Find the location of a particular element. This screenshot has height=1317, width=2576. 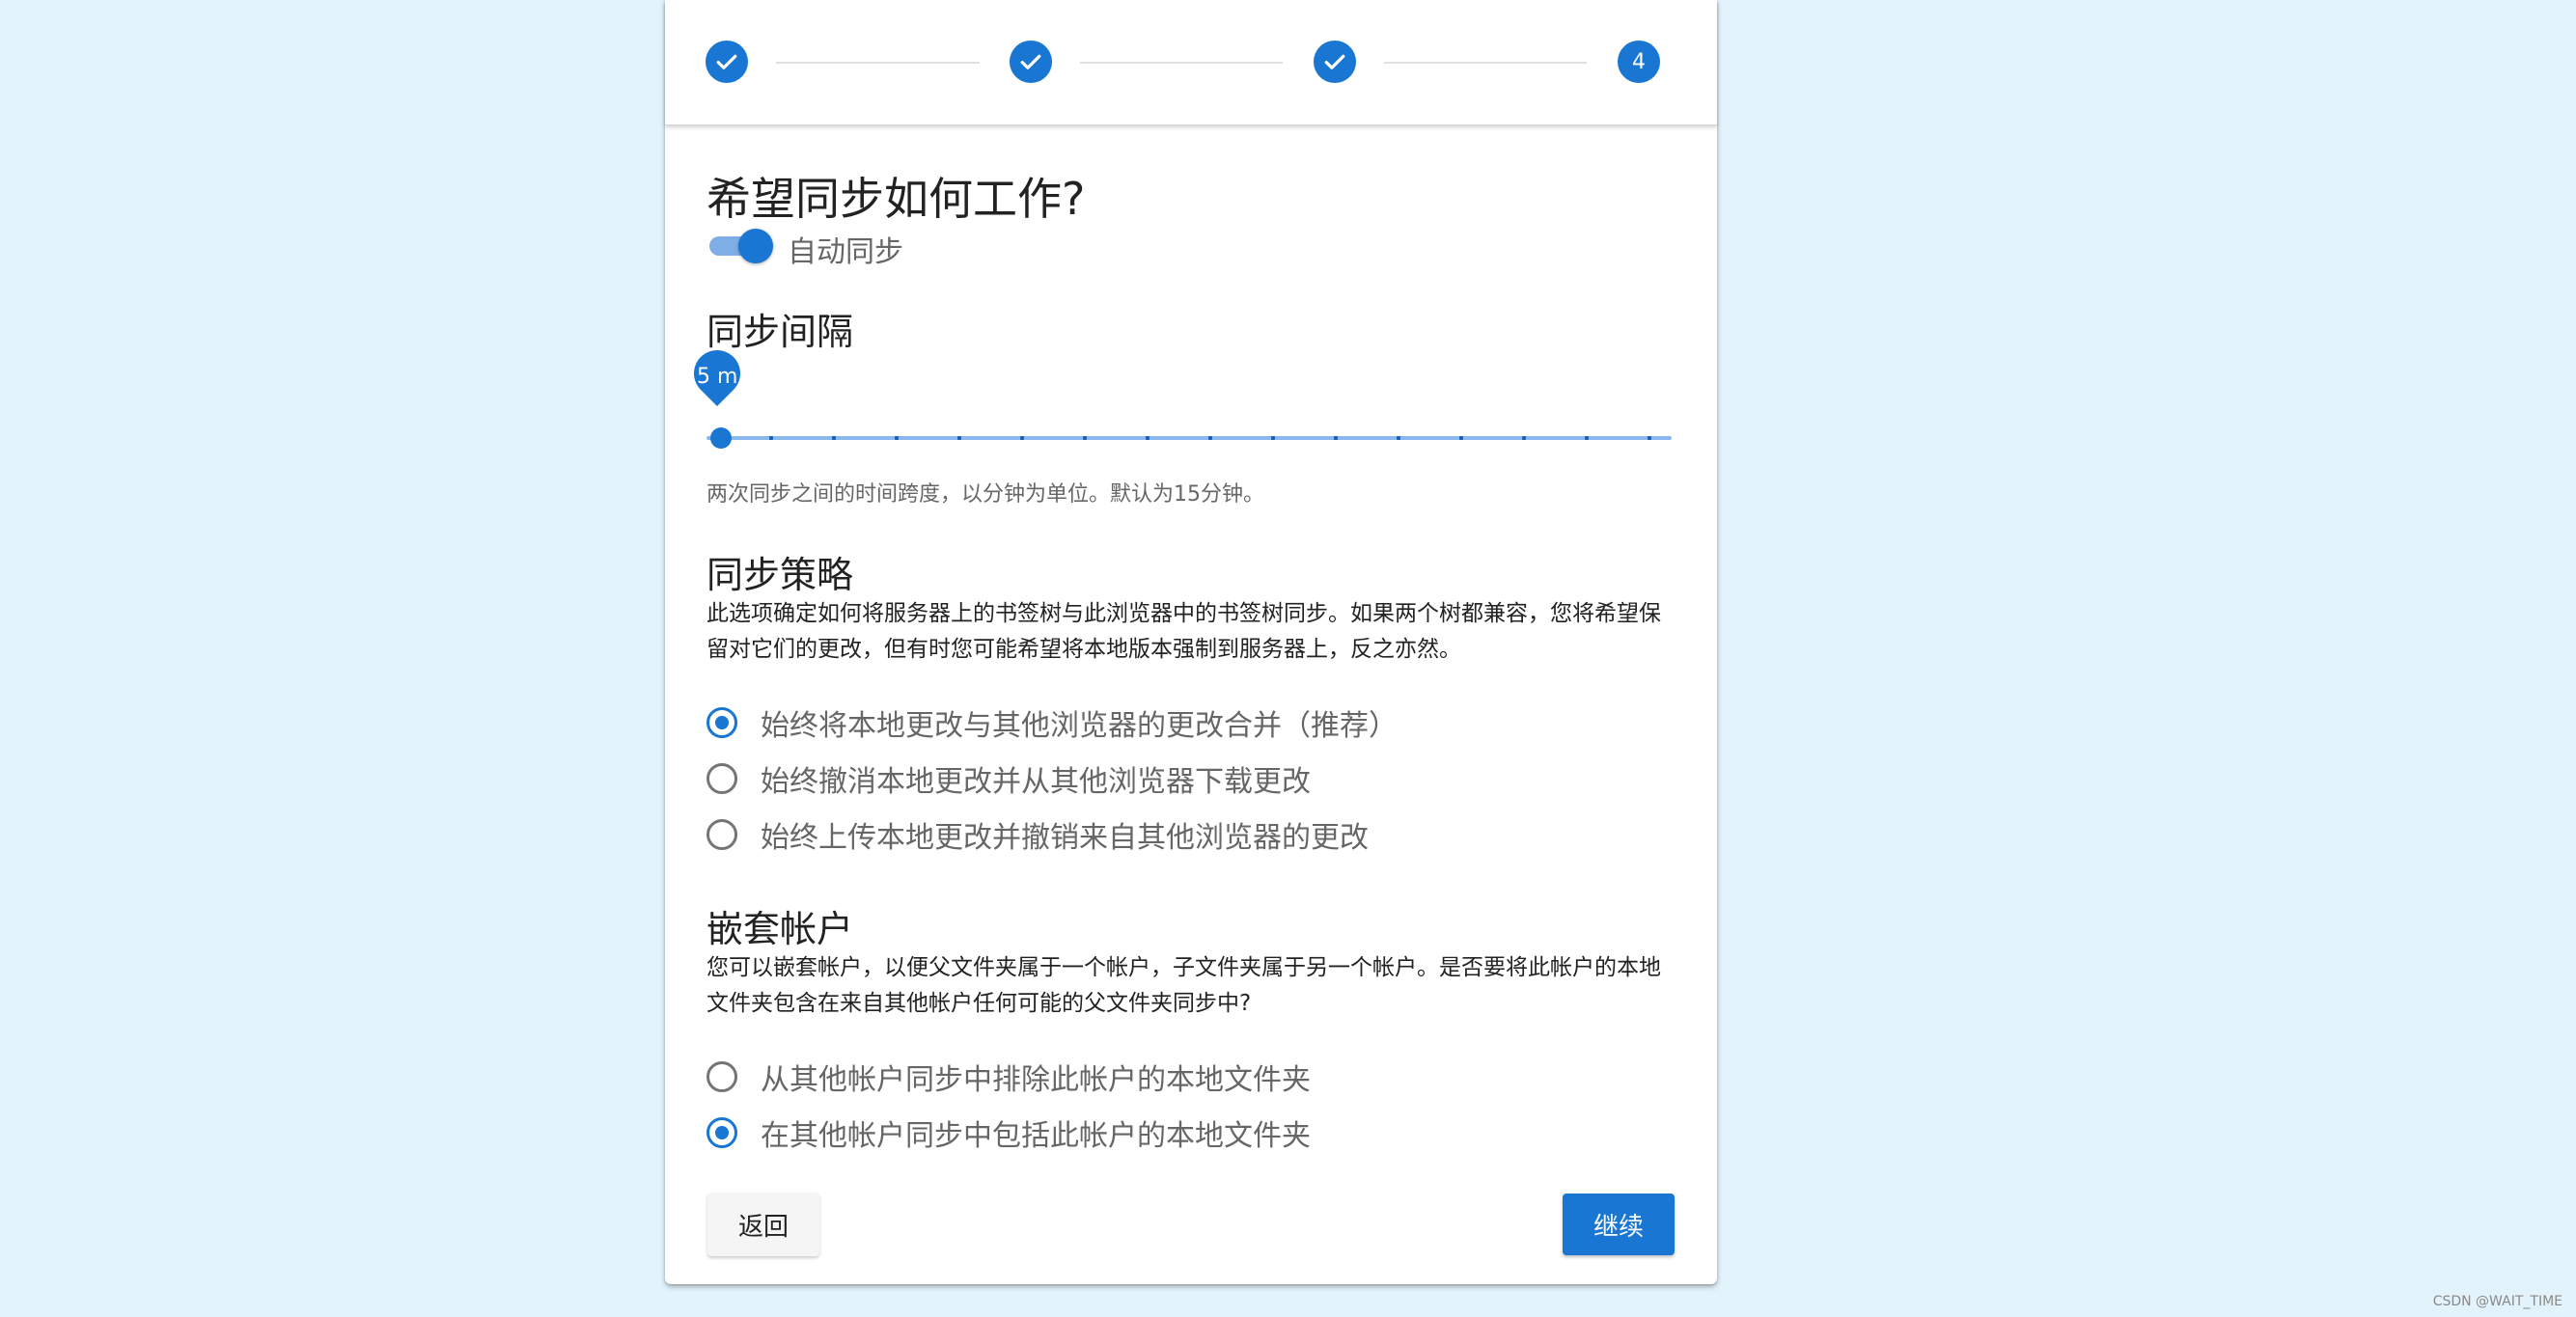

step-1-completed is located at coordinates (727, 62).